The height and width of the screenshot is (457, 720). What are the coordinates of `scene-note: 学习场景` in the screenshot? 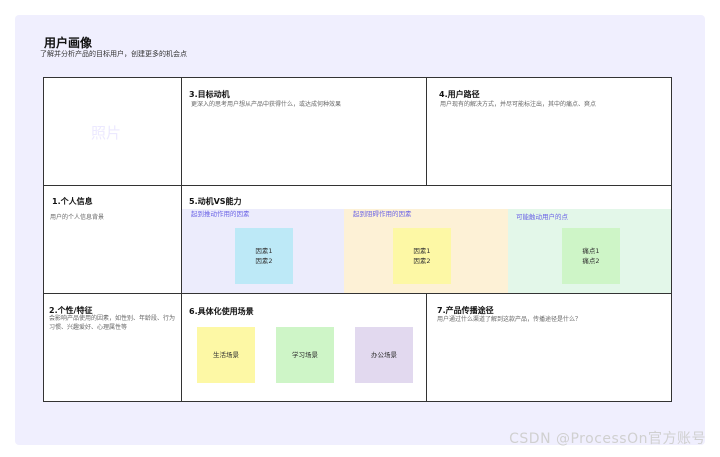 It's located at (305, 355).